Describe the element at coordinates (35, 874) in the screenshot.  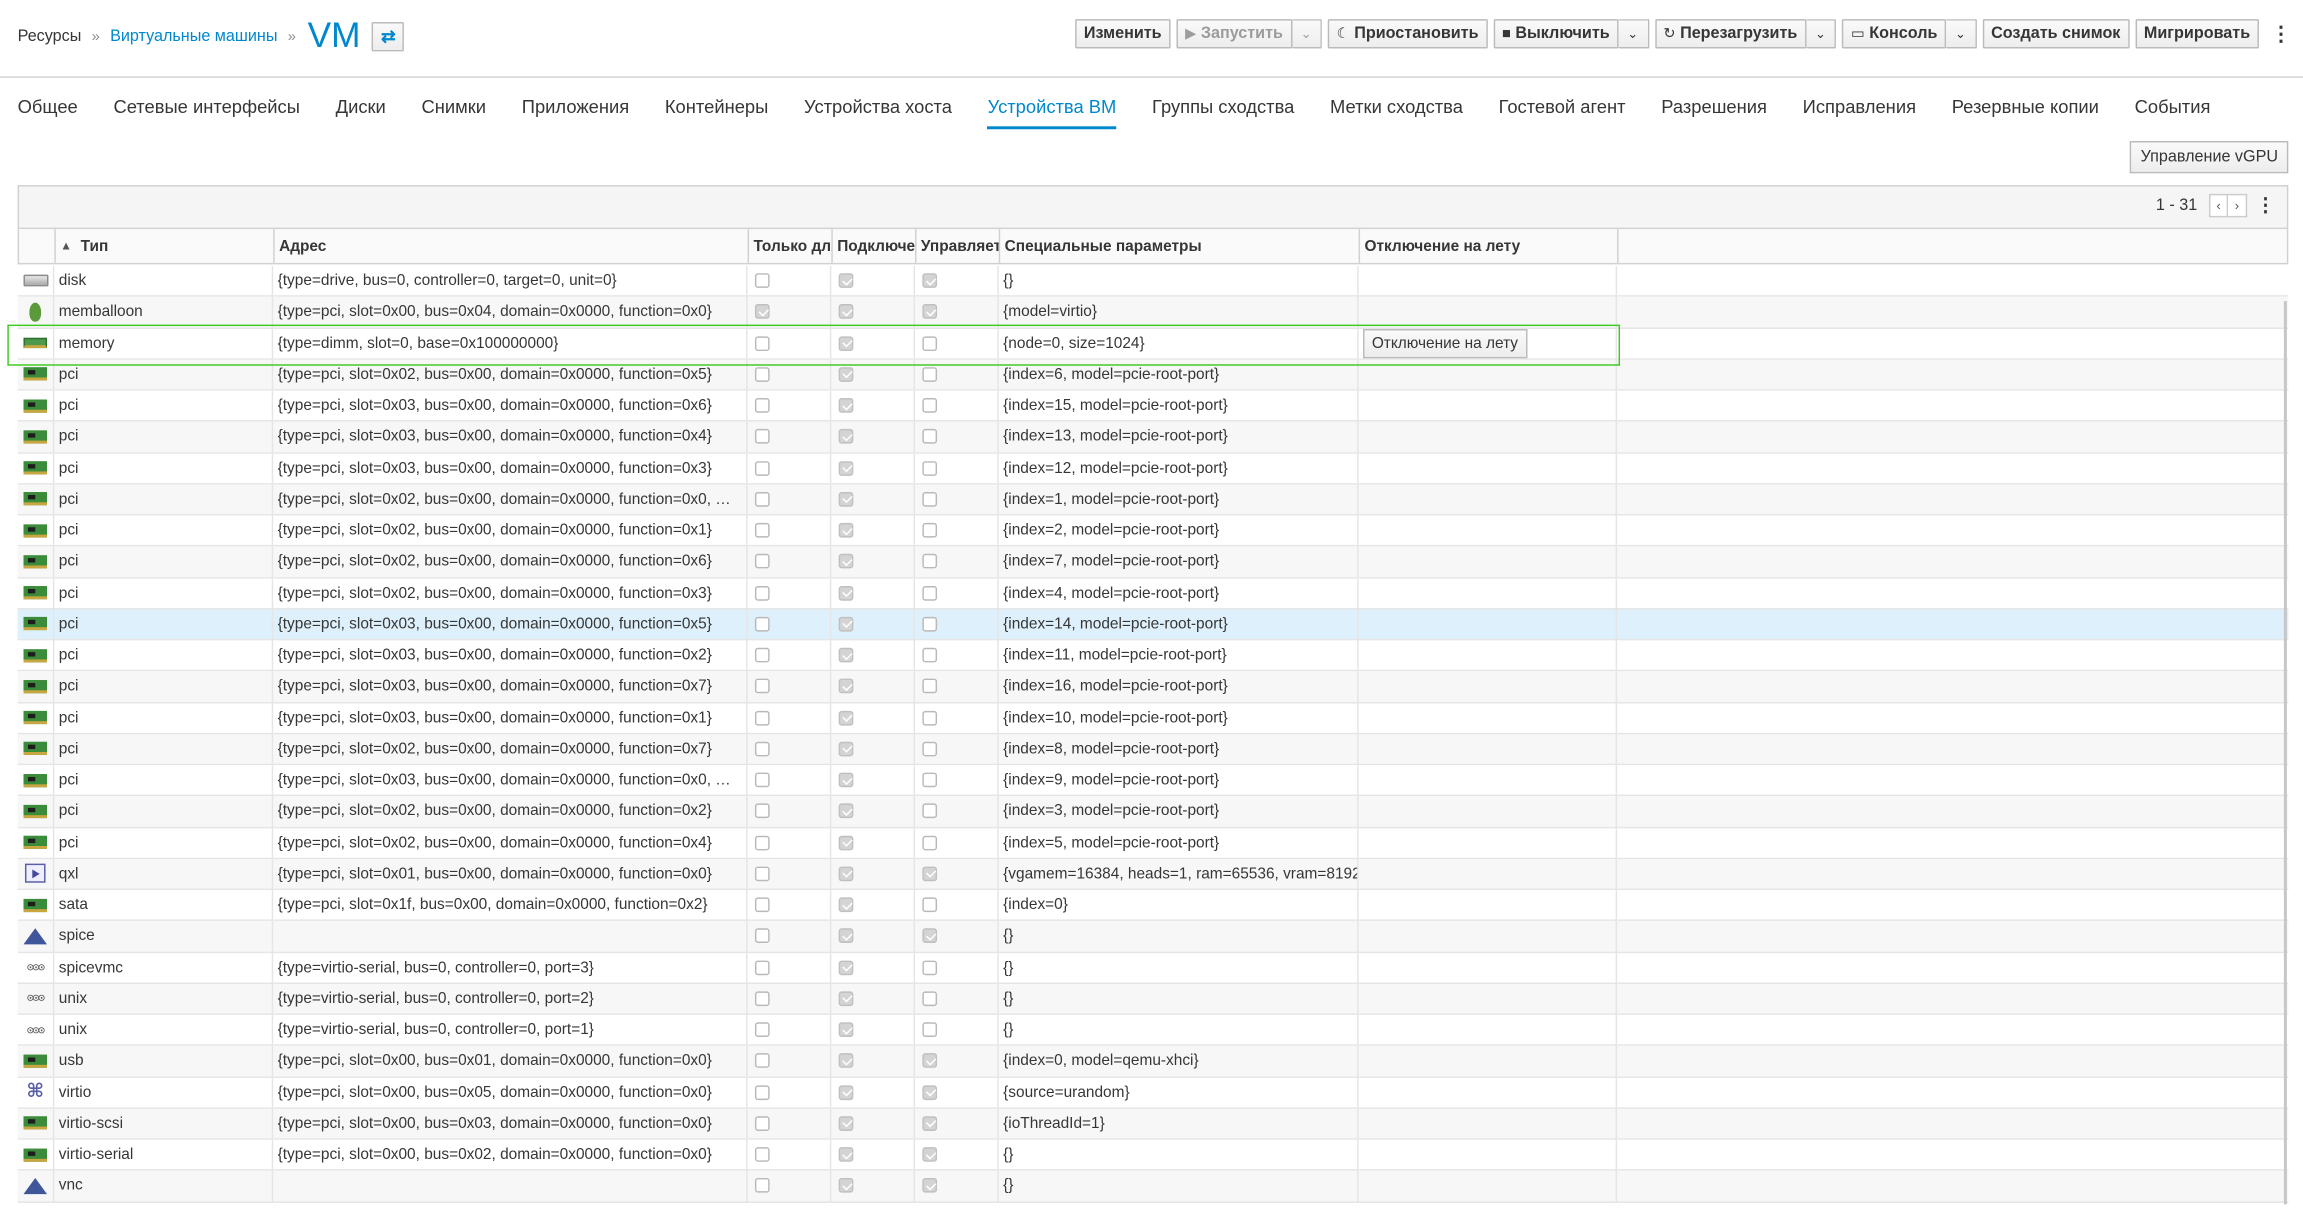
I see `display-icon` at that location.